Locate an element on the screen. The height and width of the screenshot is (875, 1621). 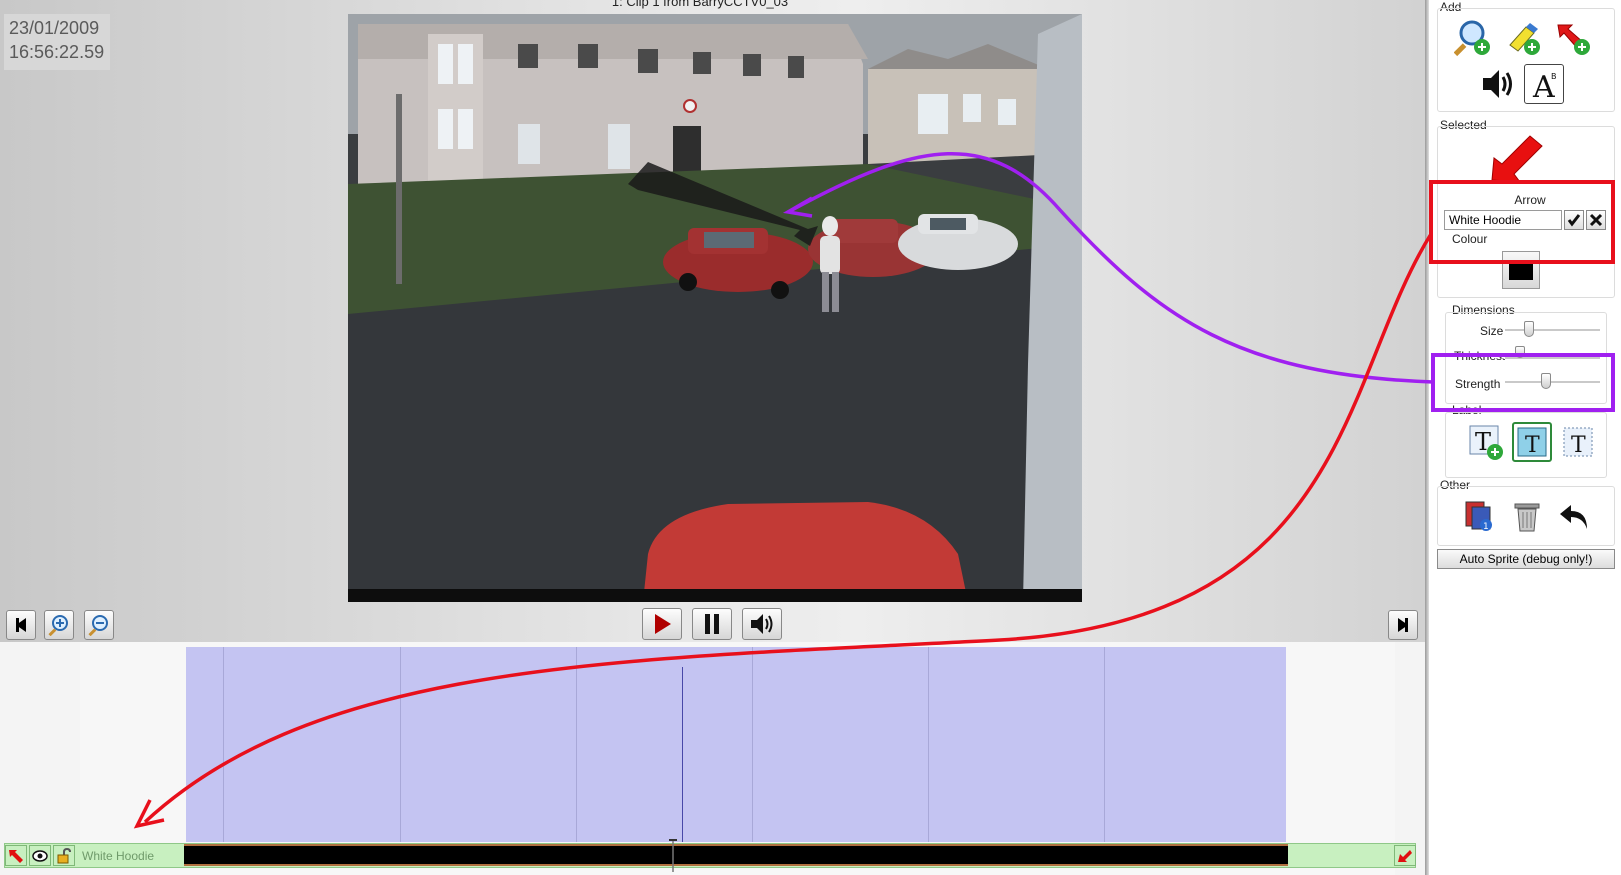
red-arrow-add-icon is located at coordinates (1573, 39).